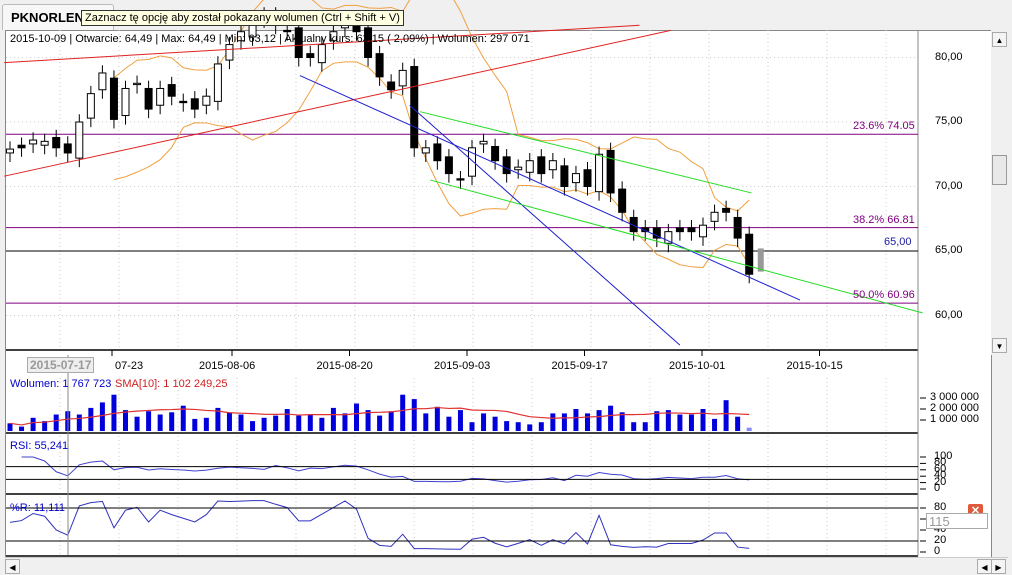 The image size is (1012, 575). What do you see at coordinates (984, 566) in the screenshot?
I see `scroll-left-end-button: ◀` at bounding box center [984, 566].